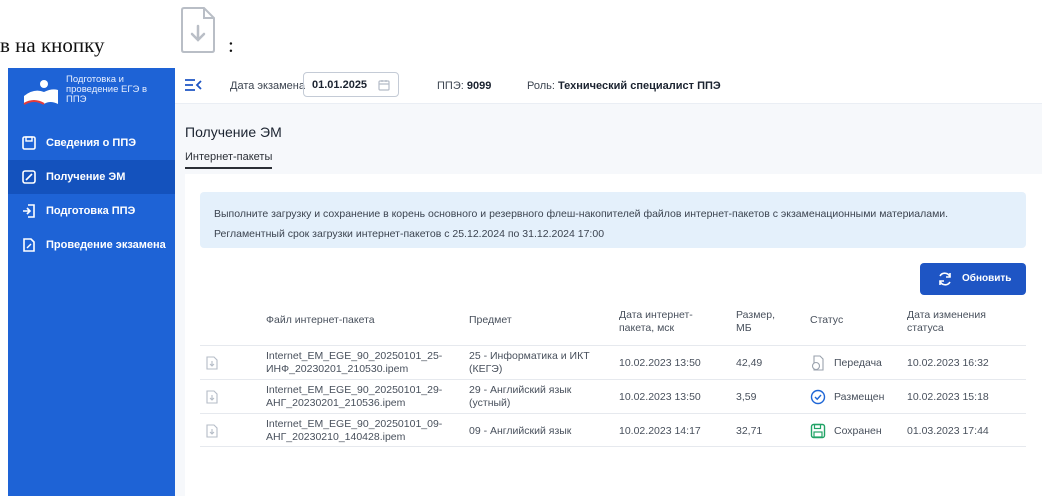  What do you see at coordinates (827, 320) in the screenshot?
I see `column-header-status: Статус` at bounding box center [827, 320].